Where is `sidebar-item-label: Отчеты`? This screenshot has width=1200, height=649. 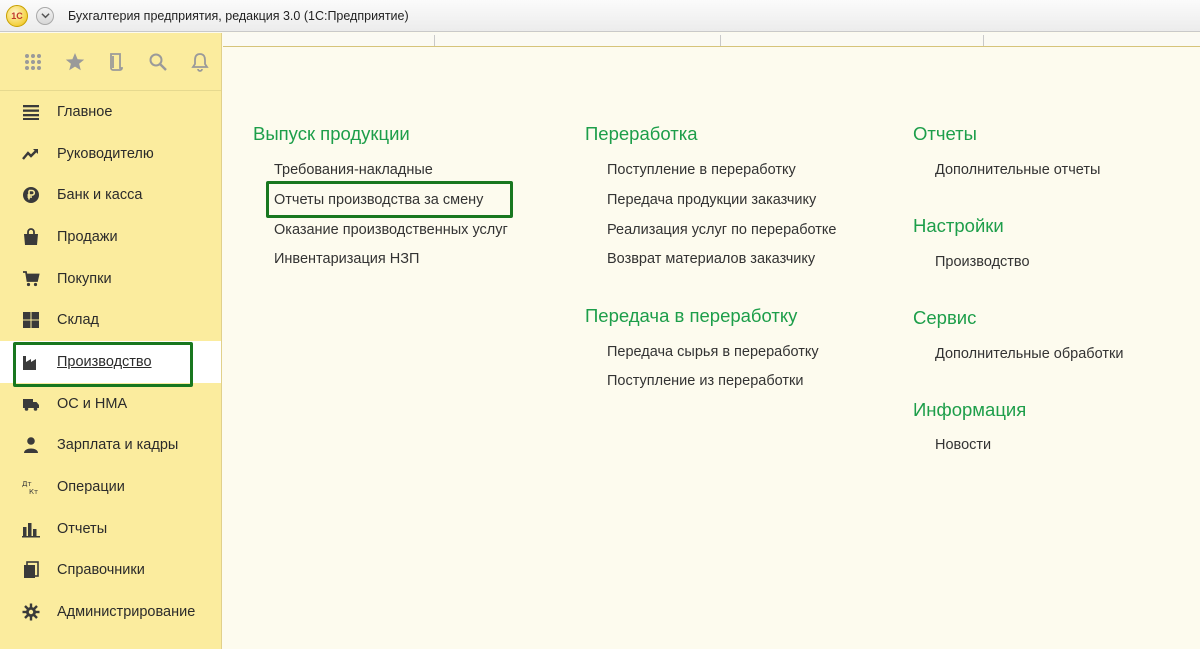
sidebar-item-label: Отчеты is located at coordinates (82, 528).